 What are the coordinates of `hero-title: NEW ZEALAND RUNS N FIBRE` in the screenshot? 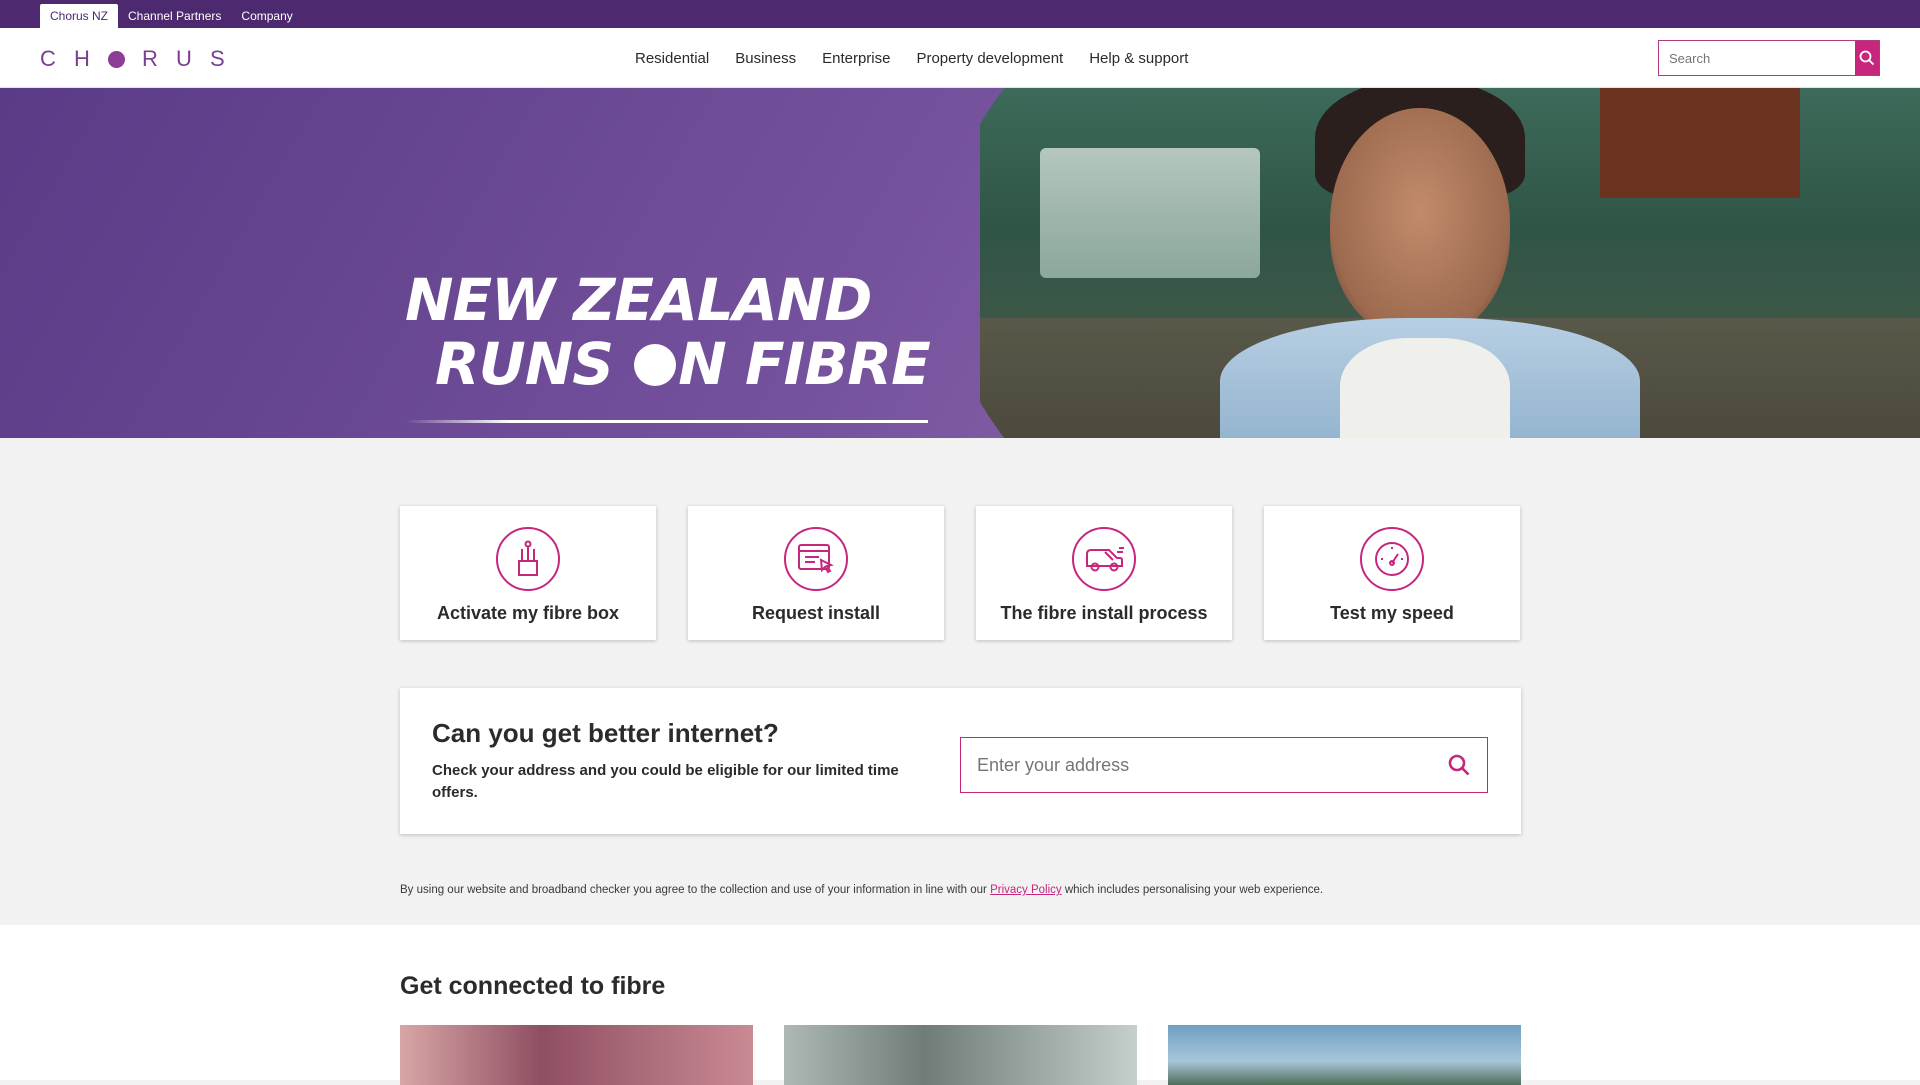 It's located at (668, 332).